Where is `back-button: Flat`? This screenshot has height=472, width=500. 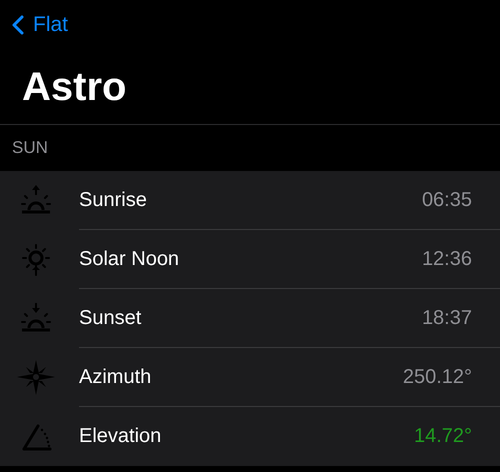 back-button: Flat is located at coordinates (40, 25).